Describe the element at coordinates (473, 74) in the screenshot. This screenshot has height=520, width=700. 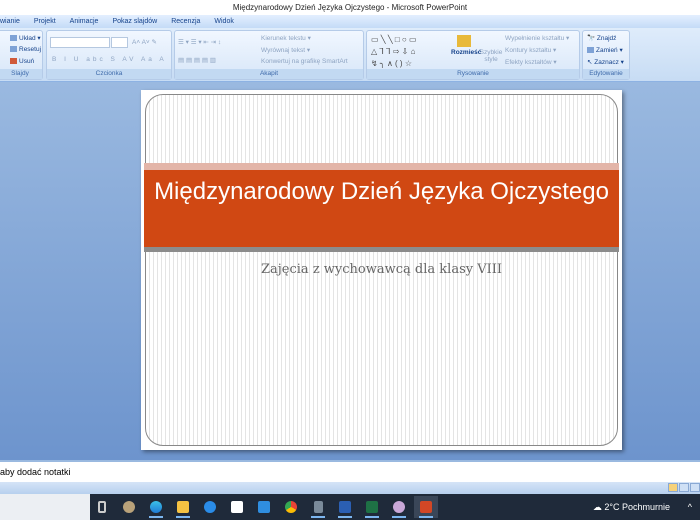
I see `group-label: Rysowanie` at that location.